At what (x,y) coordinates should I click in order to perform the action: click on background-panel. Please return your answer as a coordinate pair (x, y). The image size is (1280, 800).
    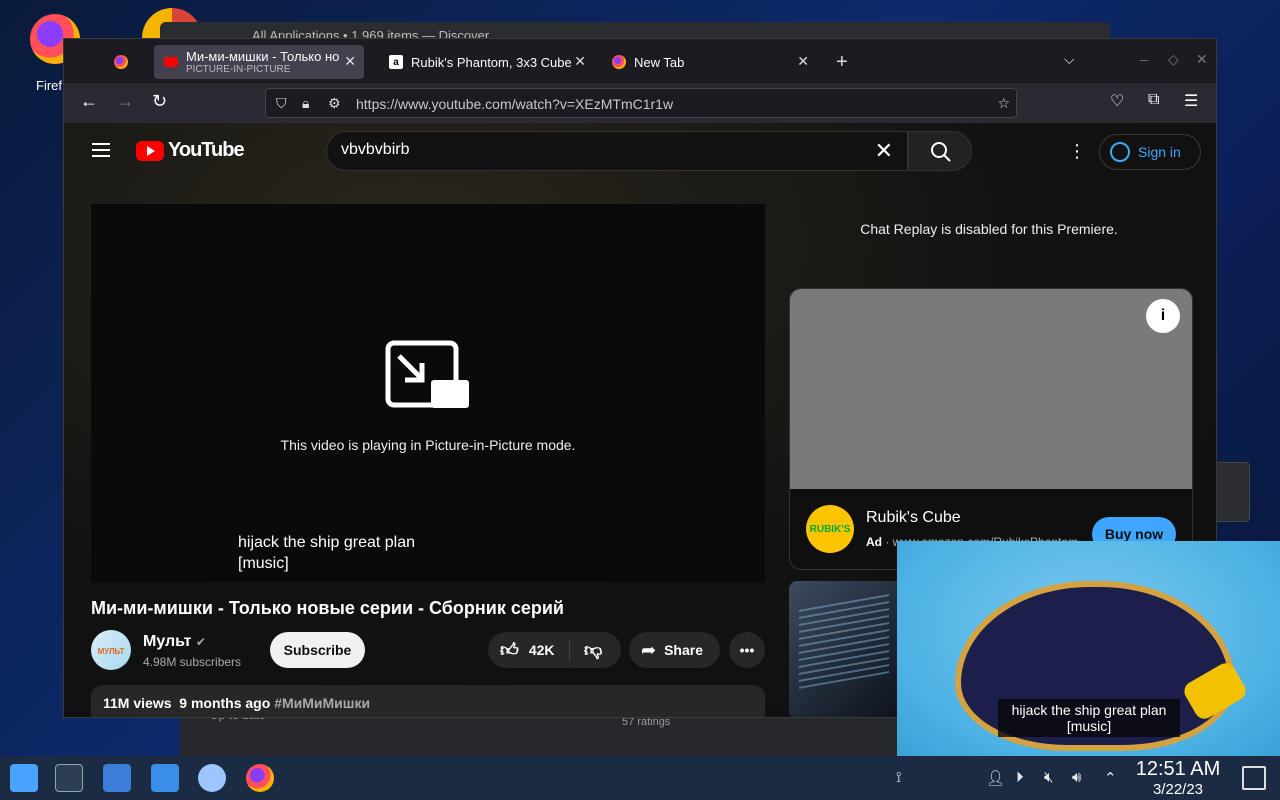
    Looking at the image, I should click on (1232, 492).